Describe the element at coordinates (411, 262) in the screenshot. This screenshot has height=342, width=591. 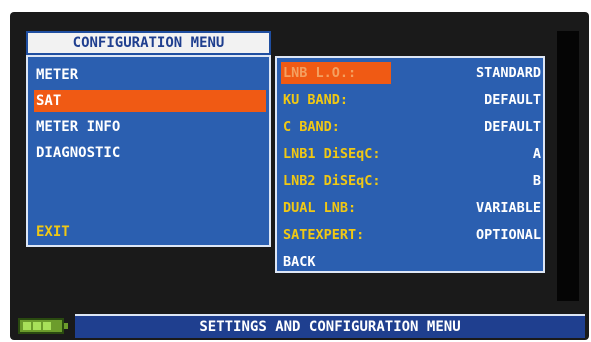
I see `back-button: BACK` at that location.